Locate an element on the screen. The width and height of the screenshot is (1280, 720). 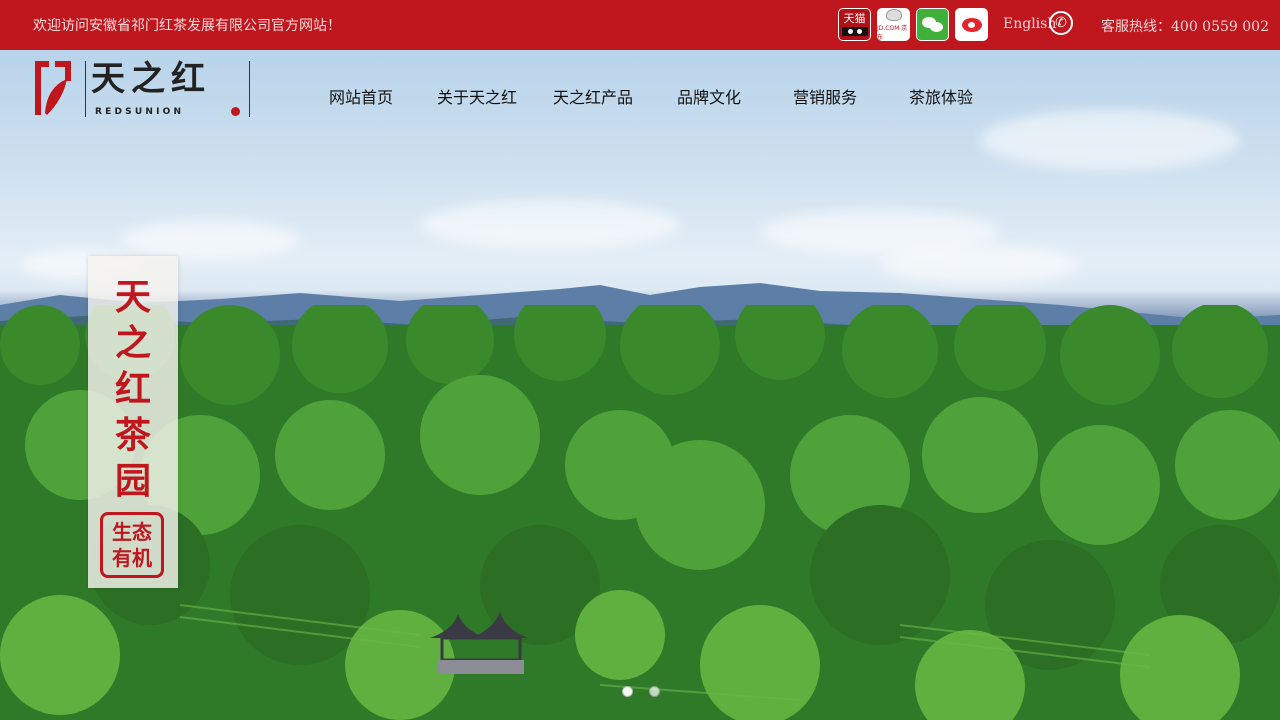
logo-chinese: 天之红 is located at coordinates (151, 79).